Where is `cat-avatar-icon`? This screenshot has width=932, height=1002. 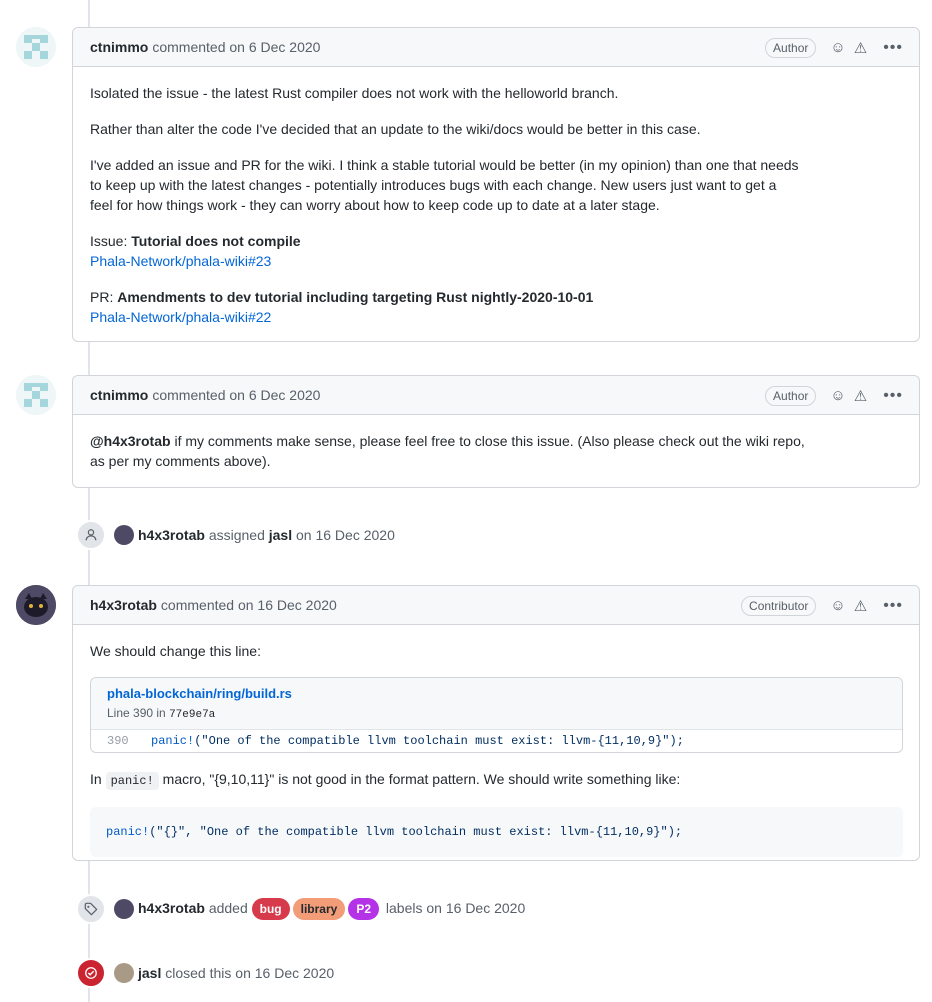 cat-avatar-icon is located at coordinates (36, 605).